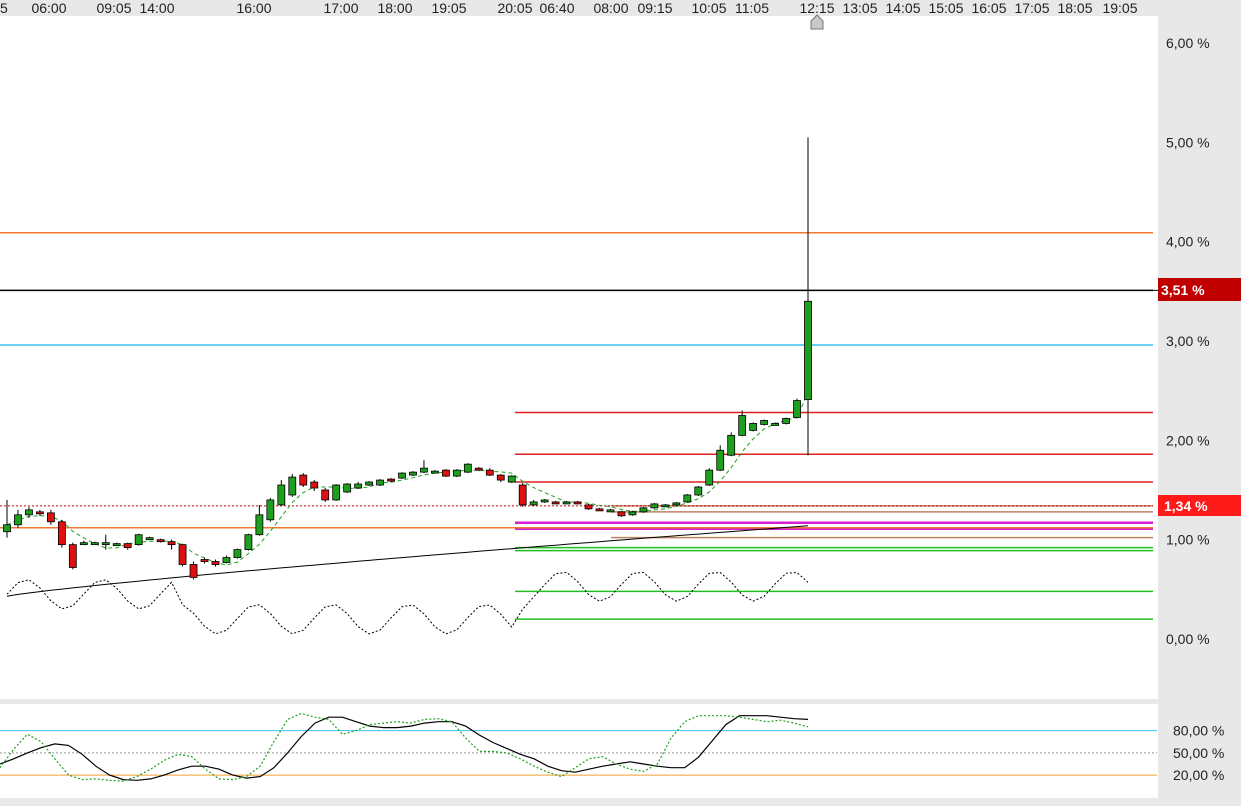 The height and width of the screenshot is (806, 1241). What do you see at coordinates (654, 8) in the screenshot?
I see `x-tick-label: 09:15` at bounding box center [654, 8].